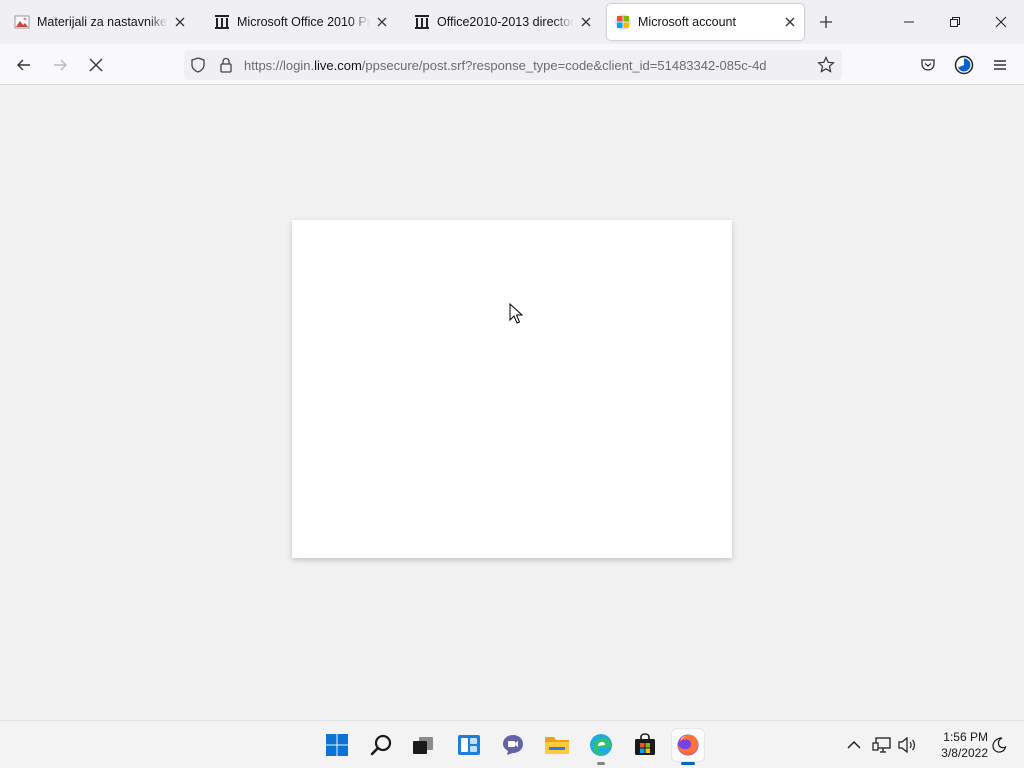  I want to click on tab-title: Materijali za nastavnike - 6., so click(102, 22).